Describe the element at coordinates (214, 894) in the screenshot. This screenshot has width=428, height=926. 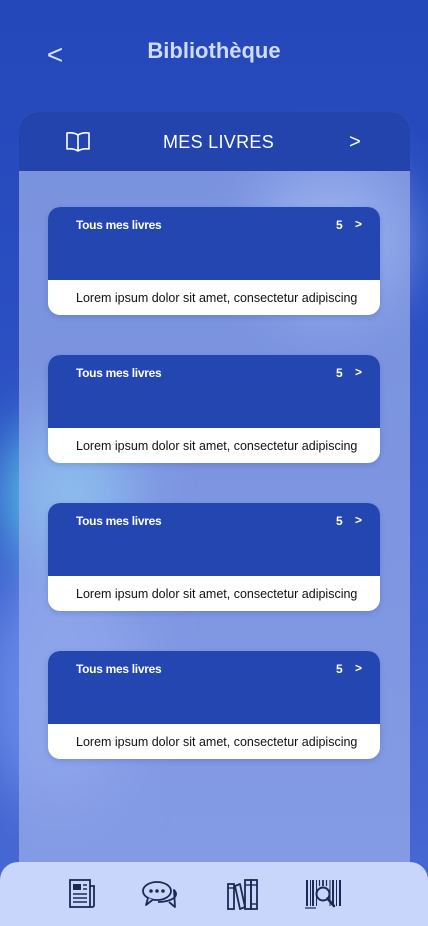
I see `bottom-navigation` at that location.